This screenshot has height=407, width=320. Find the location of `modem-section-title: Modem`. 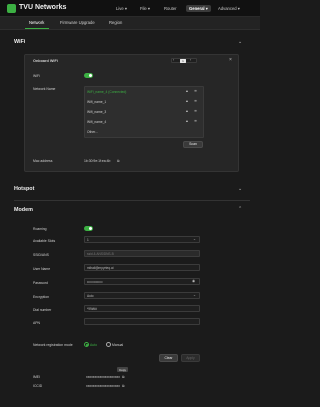

modem-section-title: Modem is located at coordinates (23, 210).